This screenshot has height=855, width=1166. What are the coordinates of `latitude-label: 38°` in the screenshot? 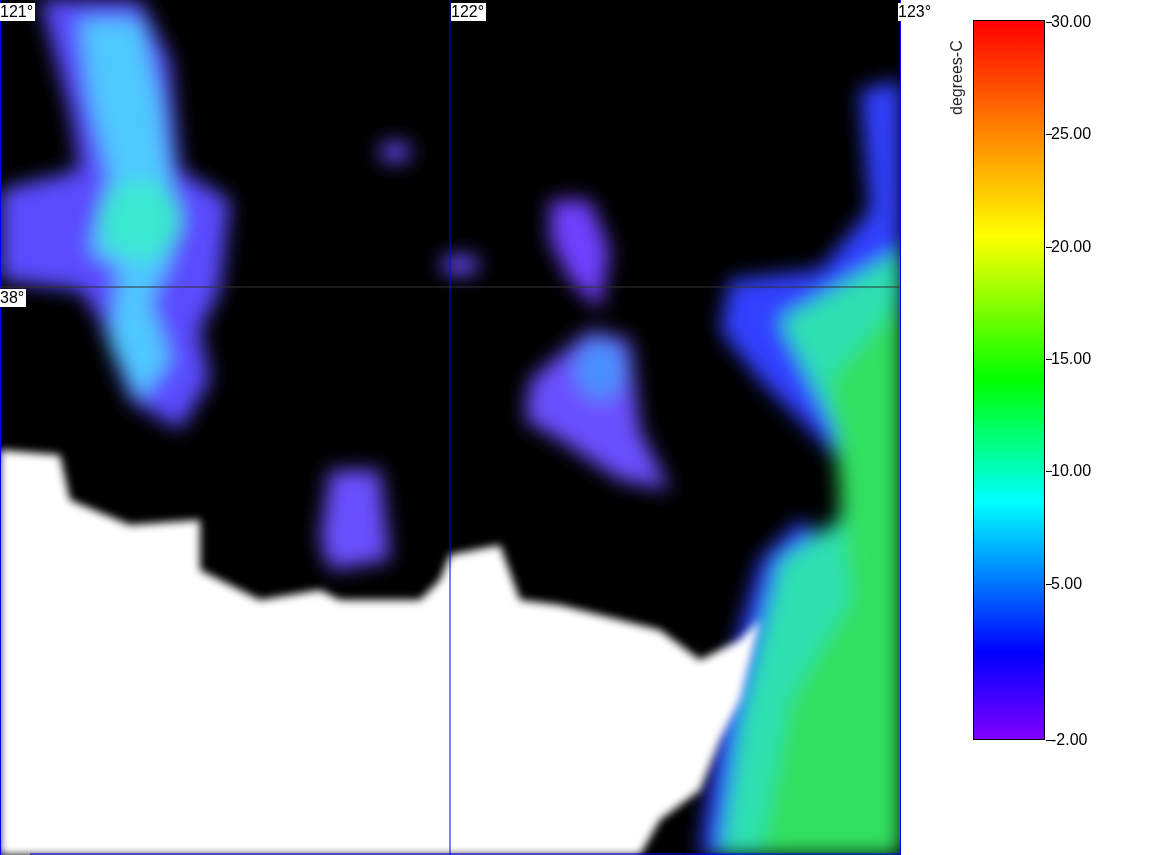 It's located at (13, 298).